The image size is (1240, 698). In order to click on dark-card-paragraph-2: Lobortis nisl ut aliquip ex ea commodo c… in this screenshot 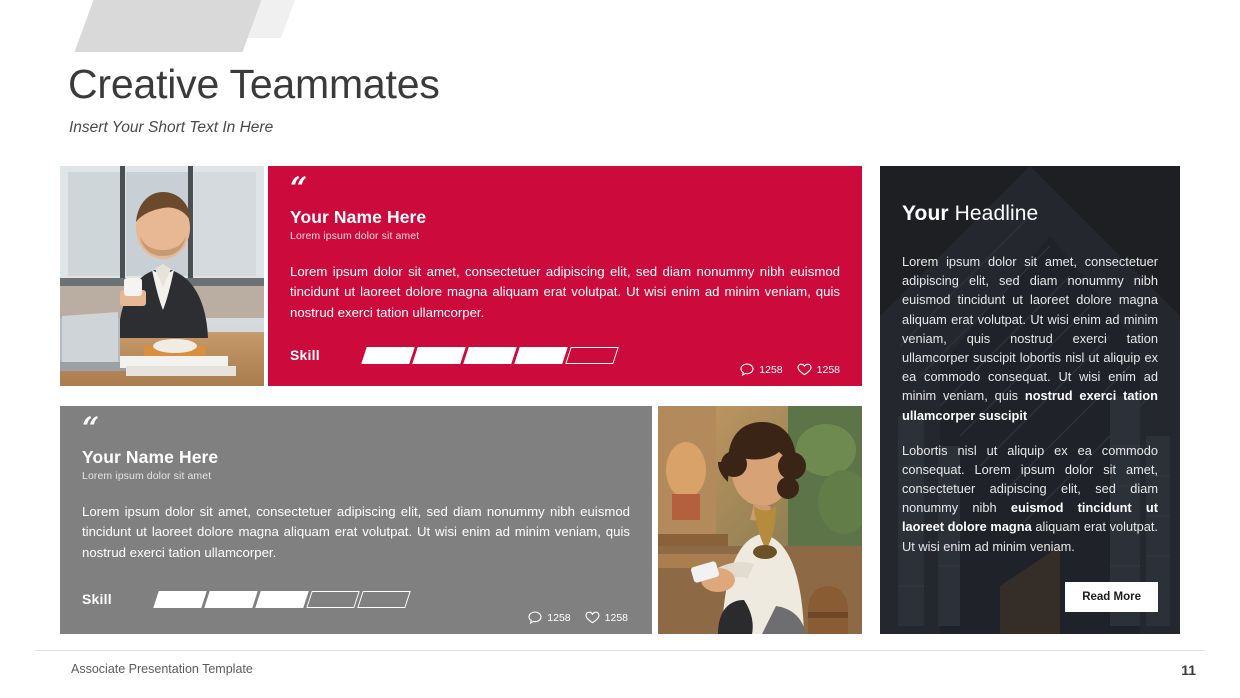, I will do `click(1030, 498)`.